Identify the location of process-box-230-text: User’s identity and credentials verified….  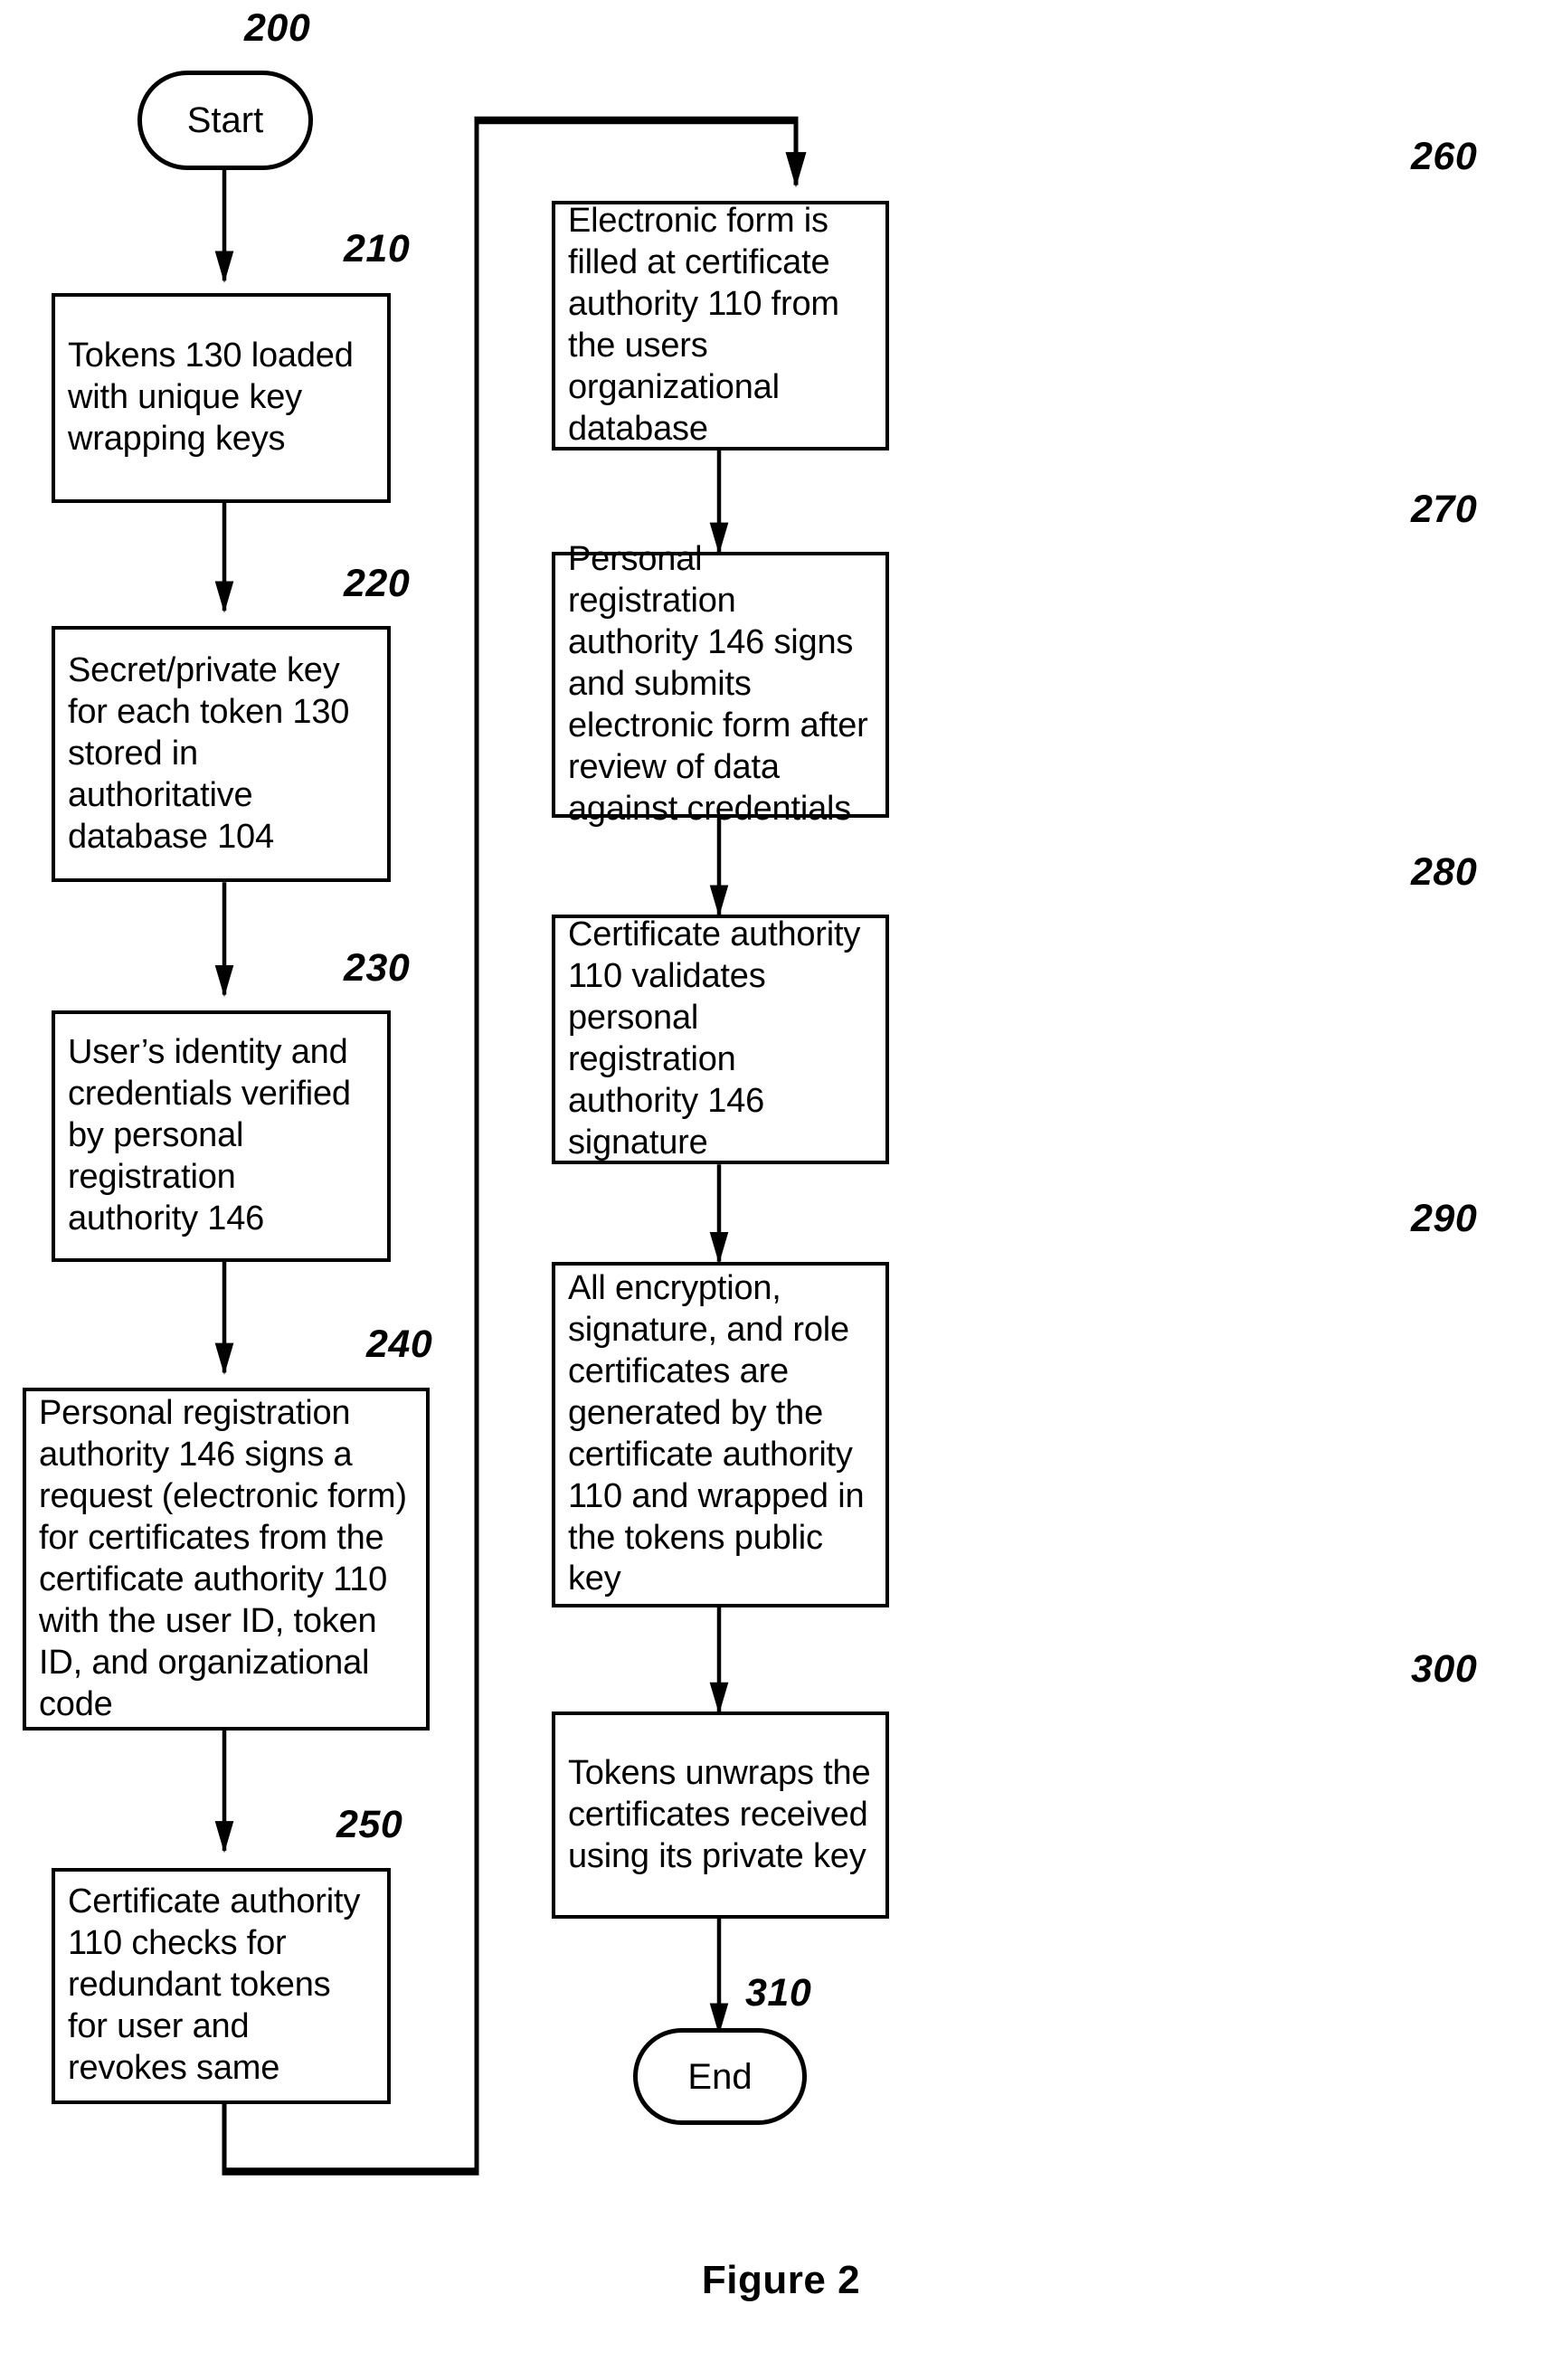
(210, 1134).